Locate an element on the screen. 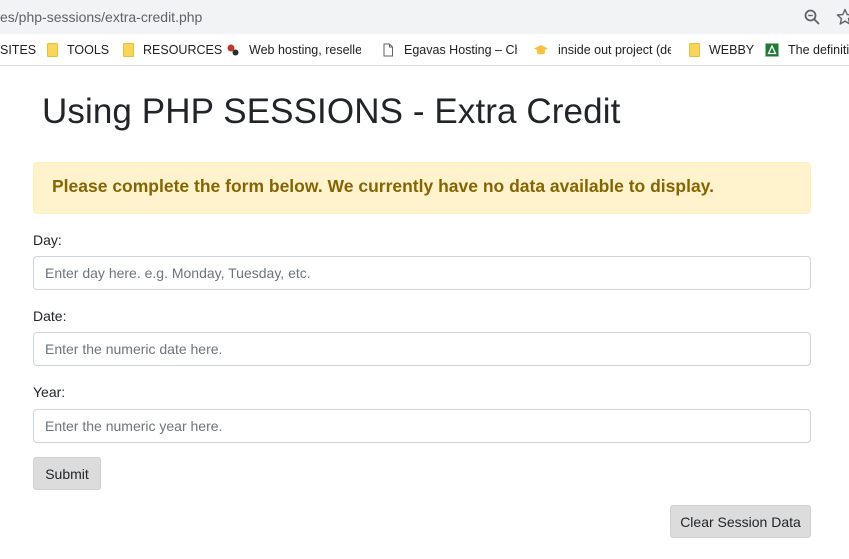 This screenshot has width=849, height=559. bookmark-inside-out: inside out project (de is located at coordinates (602, 50).